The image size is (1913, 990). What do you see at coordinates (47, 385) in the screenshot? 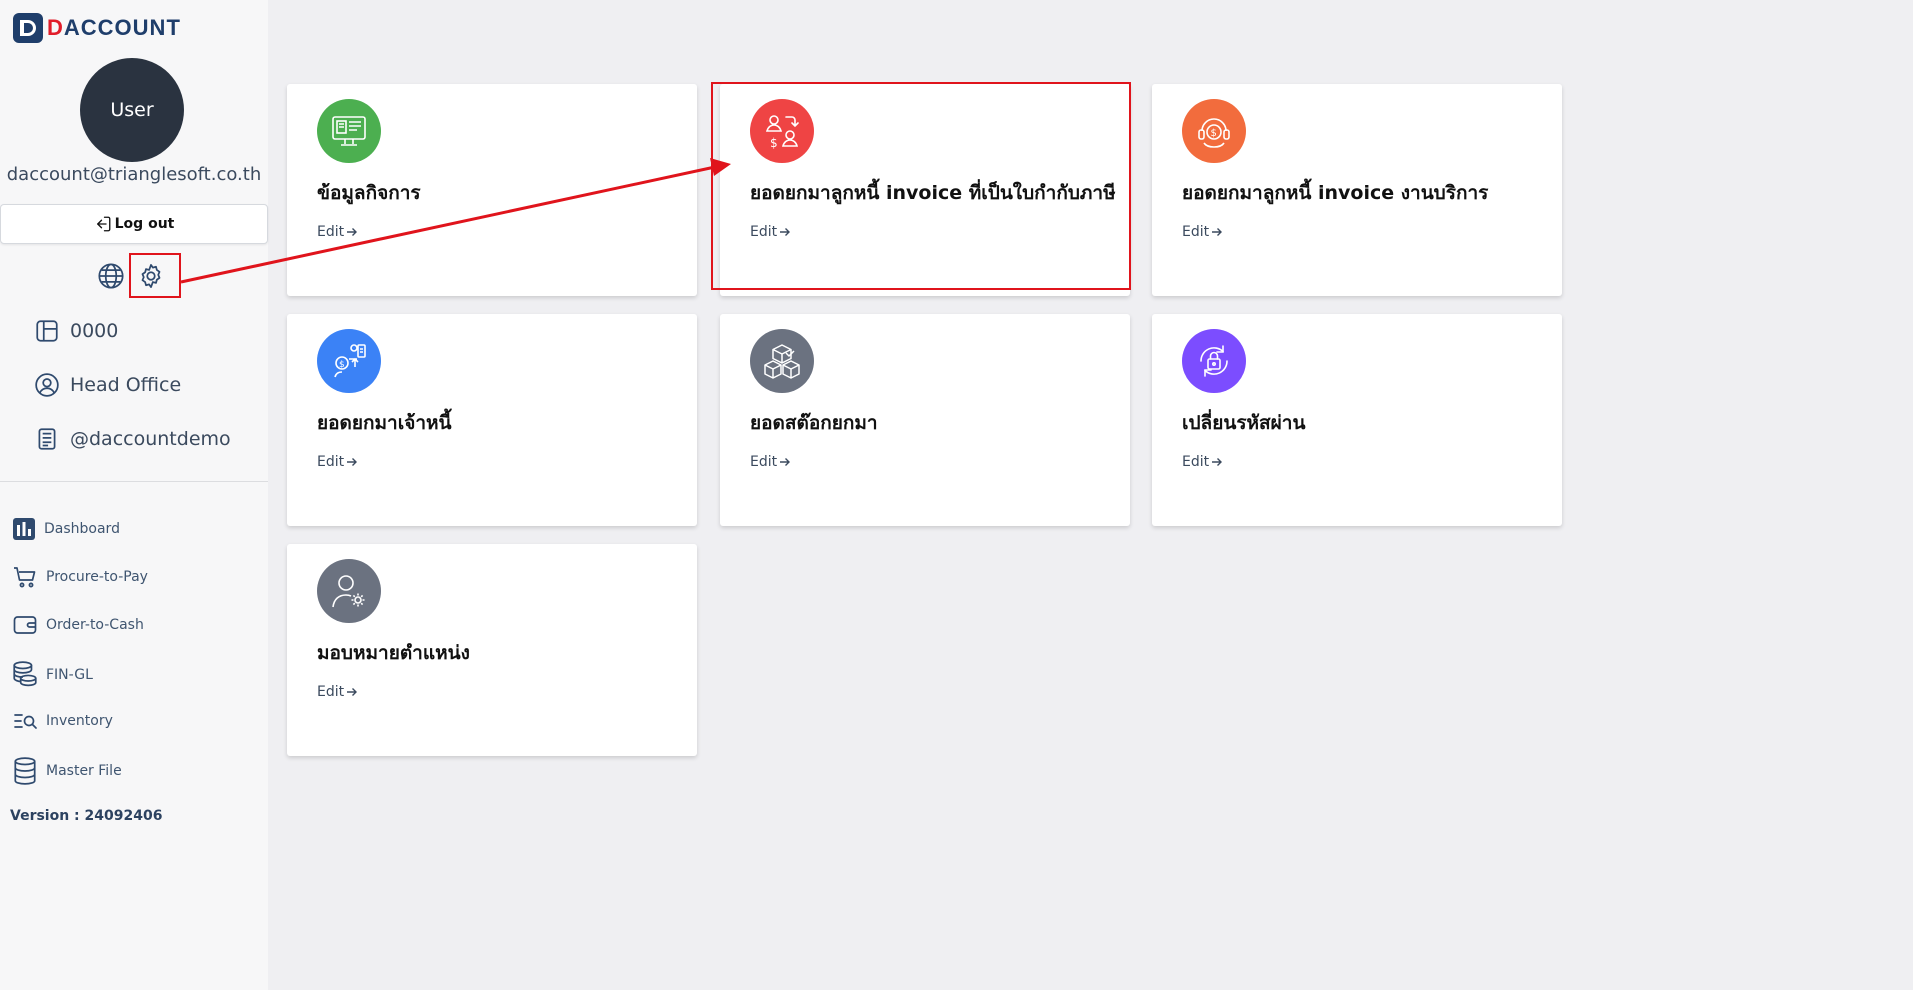
I see `user-circle-icon` at bounding box center [47, 385].